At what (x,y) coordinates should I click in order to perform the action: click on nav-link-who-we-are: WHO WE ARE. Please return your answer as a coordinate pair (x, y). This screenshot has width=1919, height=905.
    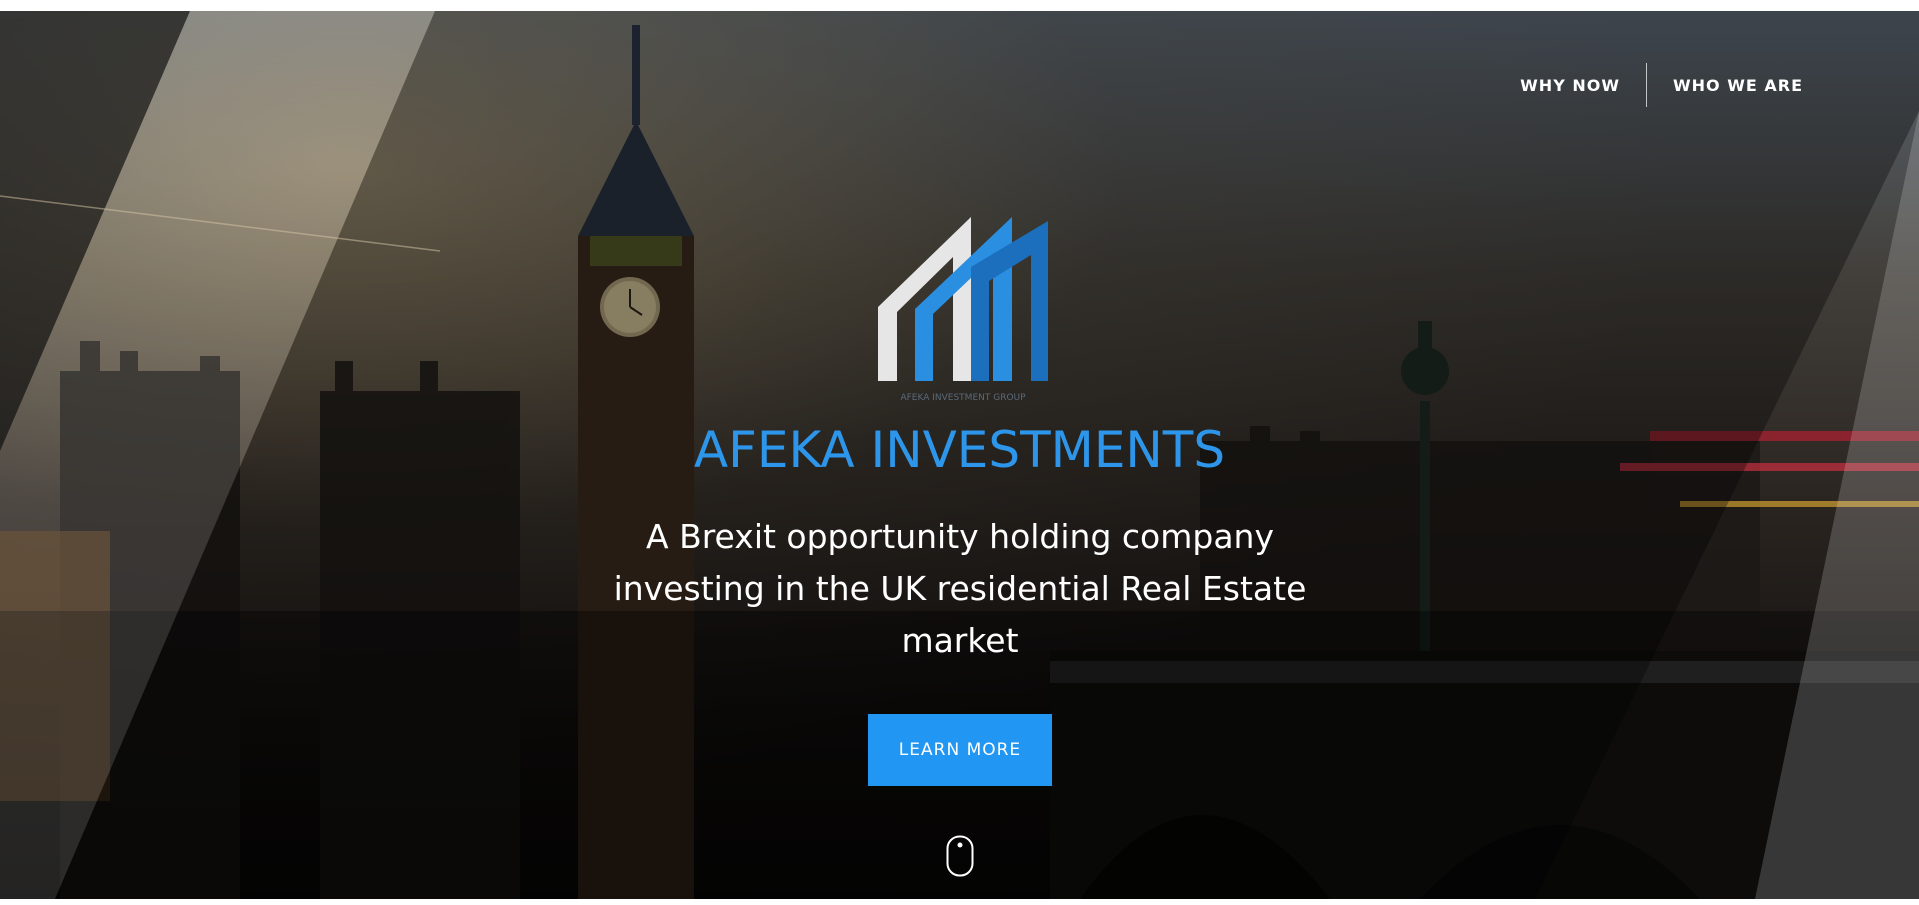
    Looking at the image, I should click on (1738, 85).